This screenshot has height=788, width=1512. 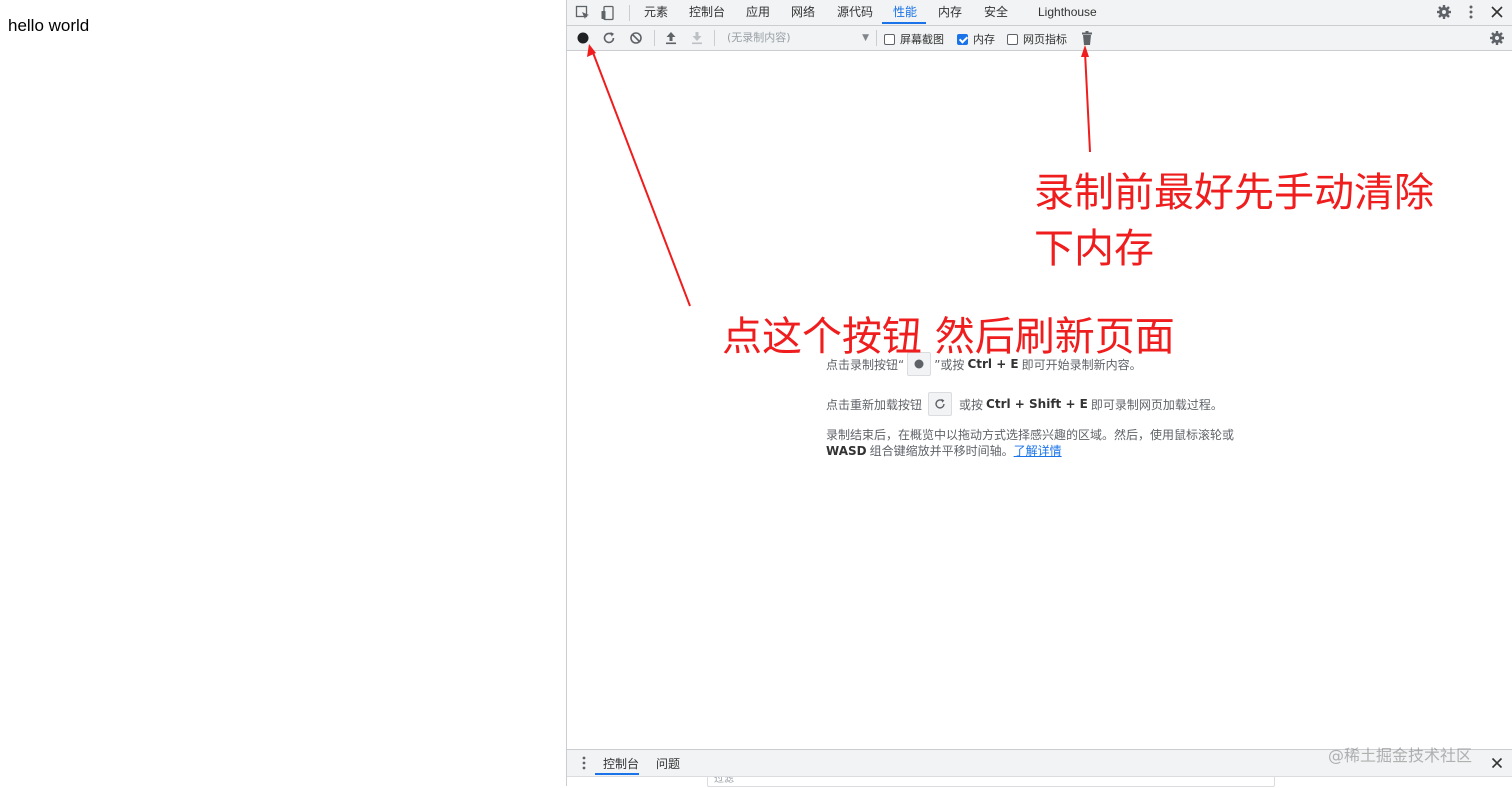 I want to click on tab-lighthouse: Lighthouse, so click(x=1067, y=12).